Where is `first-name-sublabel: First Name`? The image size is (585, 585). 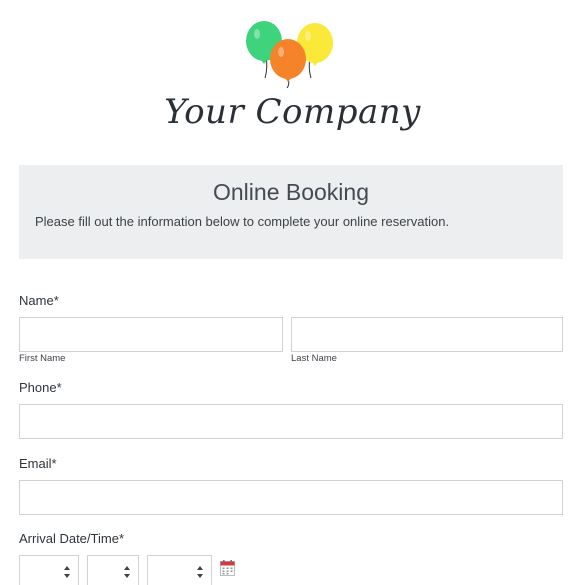 first-name-sublabel: First Name is located at coordinates (42, 358).